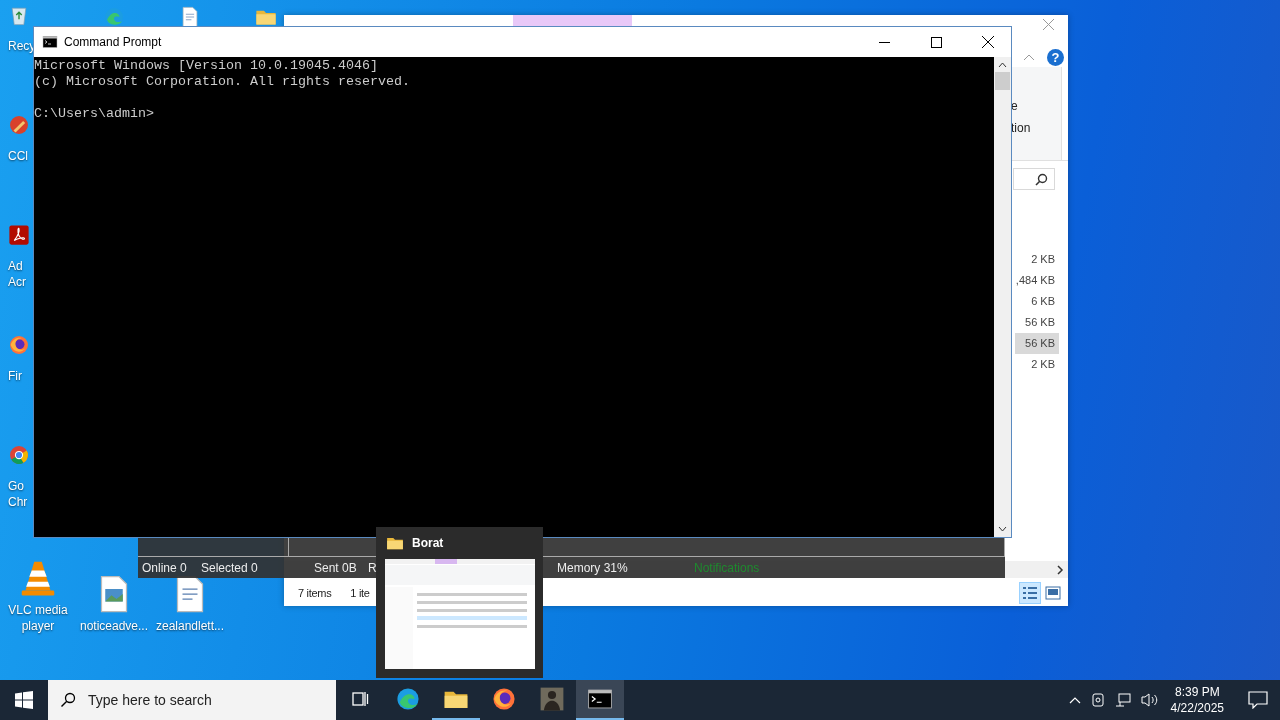  I want to click on ribbon-label: tion, so click(1021, 128).